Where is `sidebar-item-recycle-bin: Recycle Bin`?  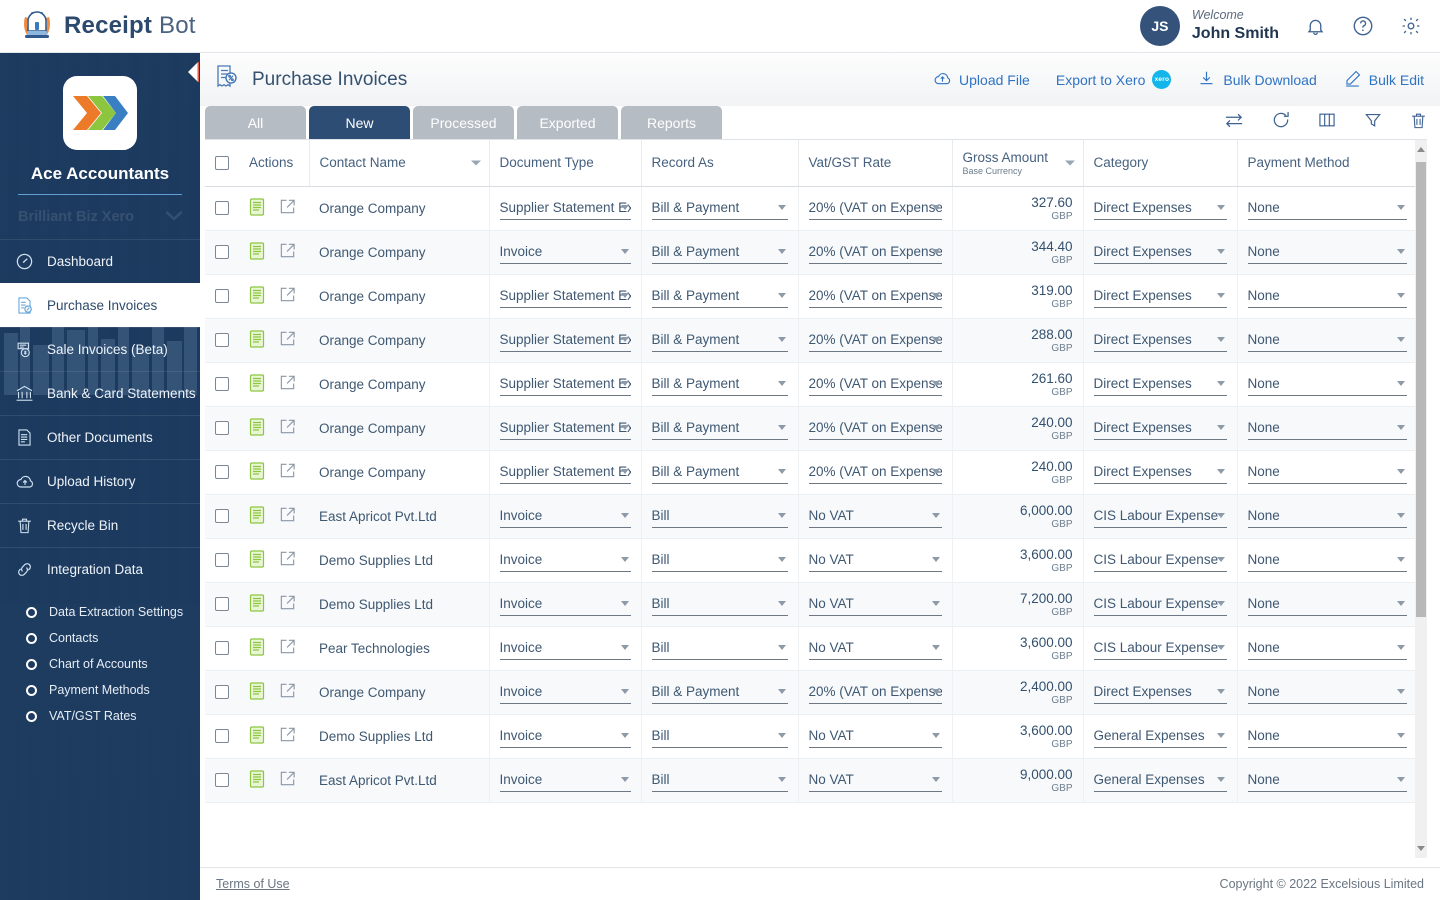
sidebar-item-recycle-bin: Recycle Bin is located at coordinates (100, 525).